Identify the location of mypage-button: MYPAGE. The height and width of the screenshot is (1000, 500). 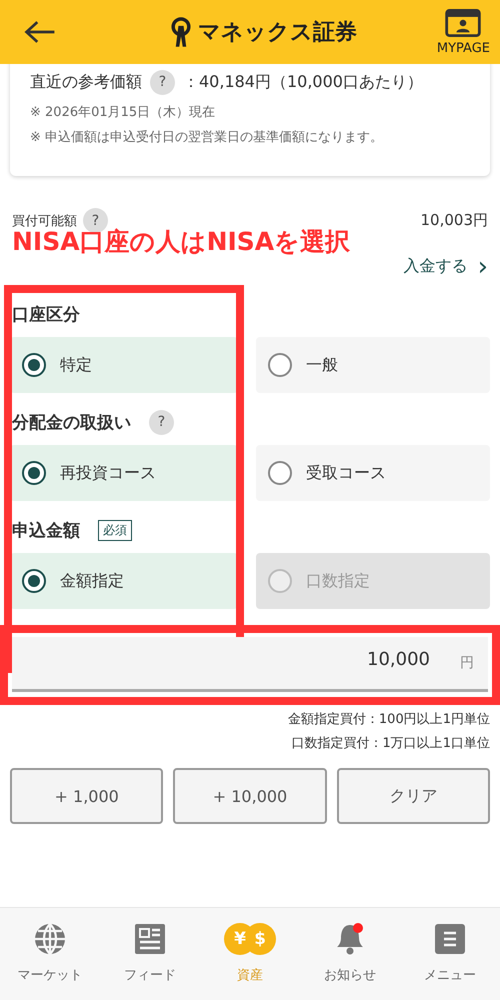
(463, 32).